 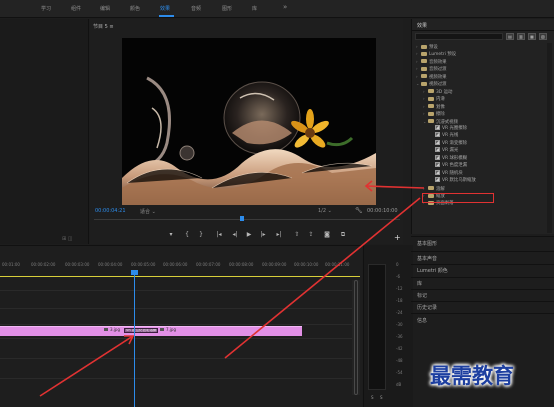 I want to click on export-frame-icon: ◙, so click(x=327, y=234).